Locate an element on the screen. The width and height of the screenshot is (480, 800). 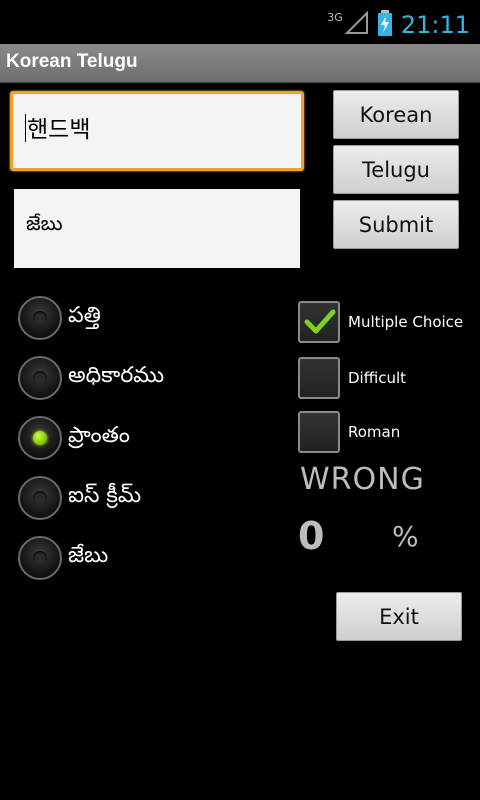
submit-button: Submit is located at coordinates (396, 224).